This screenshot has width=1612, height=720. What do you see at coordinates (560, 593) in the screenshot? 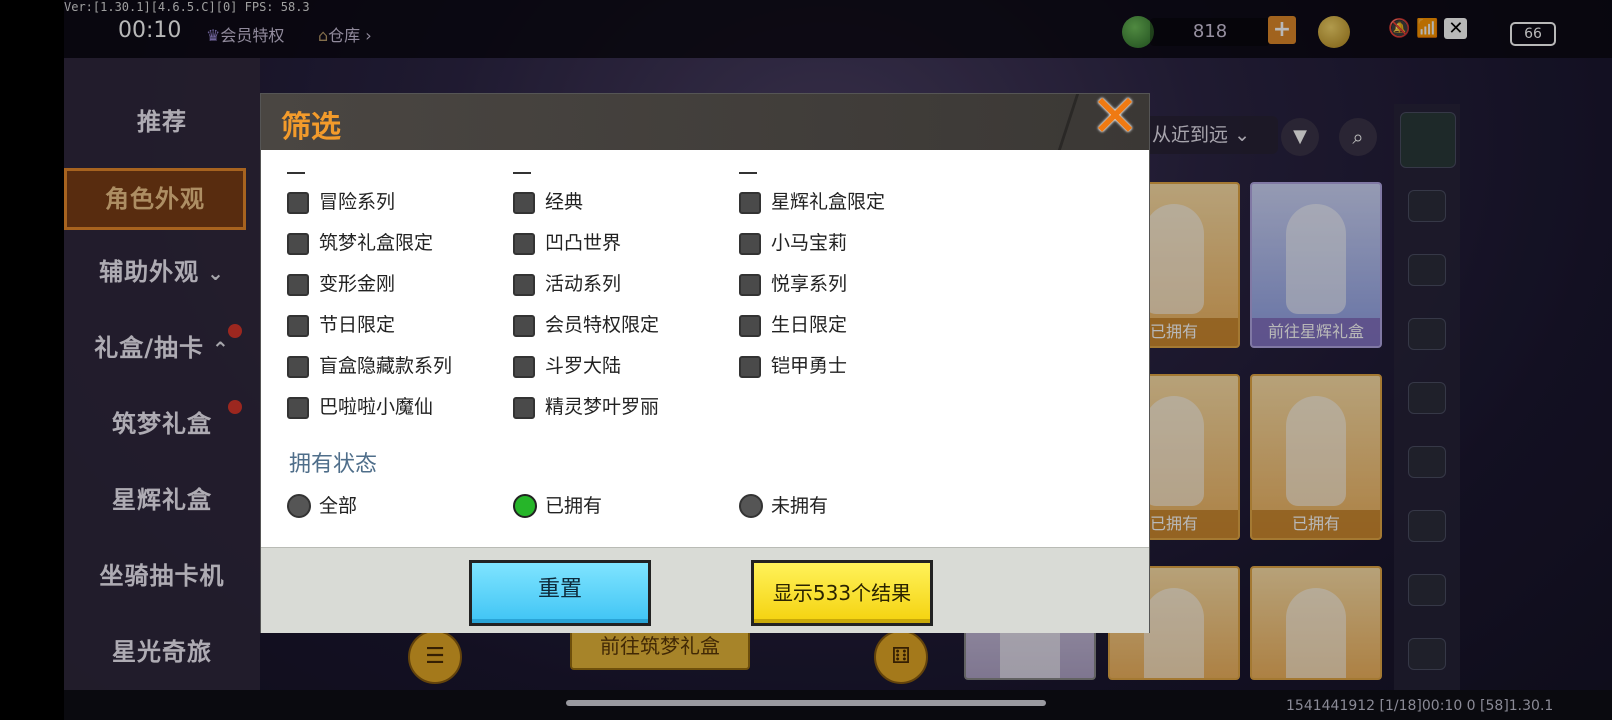
I see `reset-button: 重置` at bounding box center [560, 593].